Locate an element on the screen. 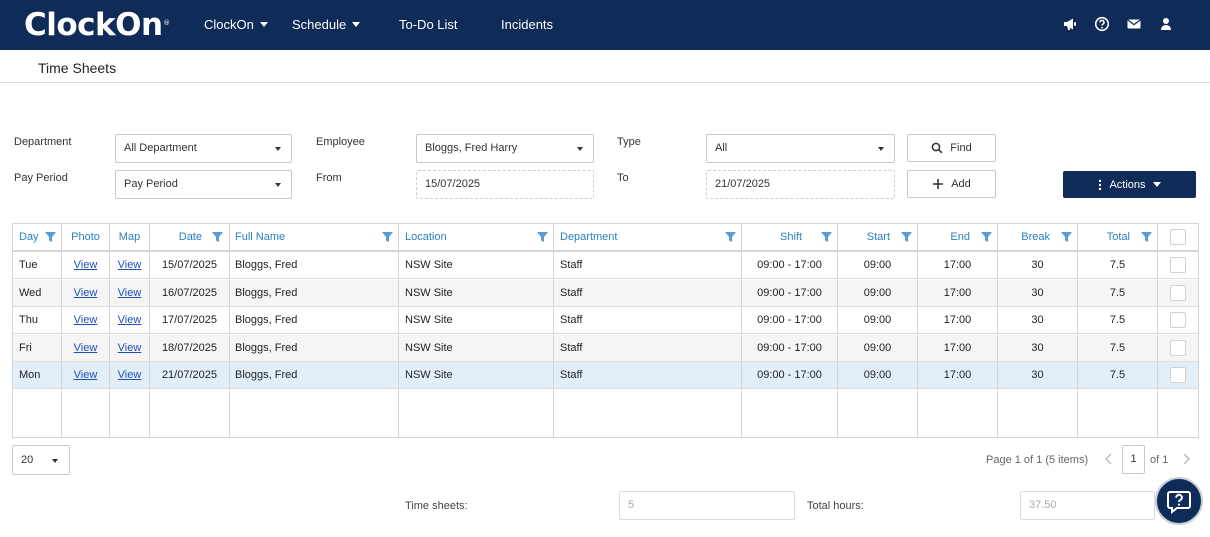 This screenshot has width=1210, height=537. cell-day: Wed is located at coordinates (37, 292).